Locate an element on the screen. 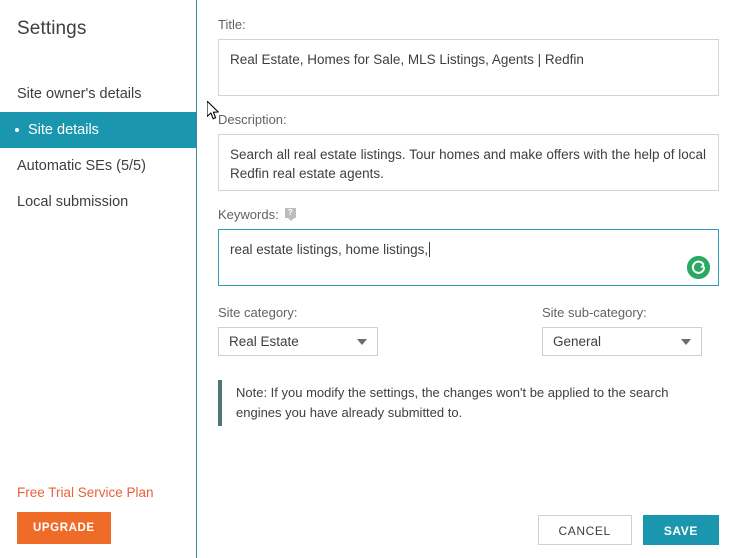 The image size is (736, 558). sidebar-item-site-owners-details: Site owner's details is located at coordinates (98, 94).